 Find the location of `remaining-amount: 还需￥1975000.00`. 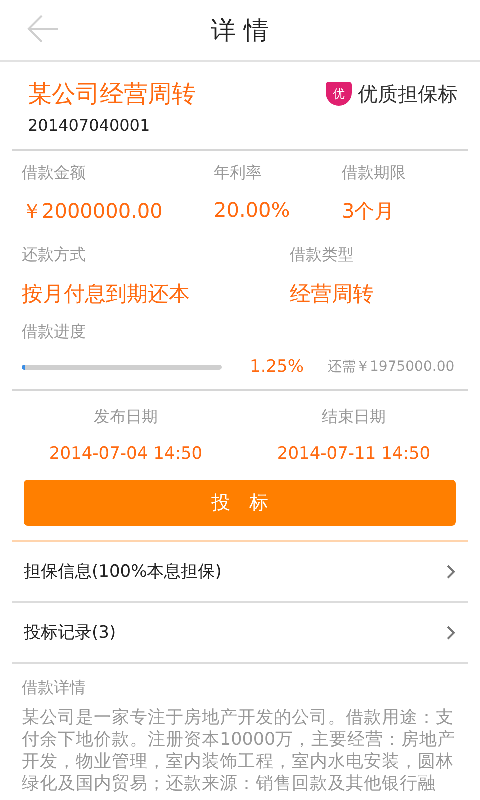

remaining-amount: 还需￥1975000.00 is located at coordinates (391, 367).